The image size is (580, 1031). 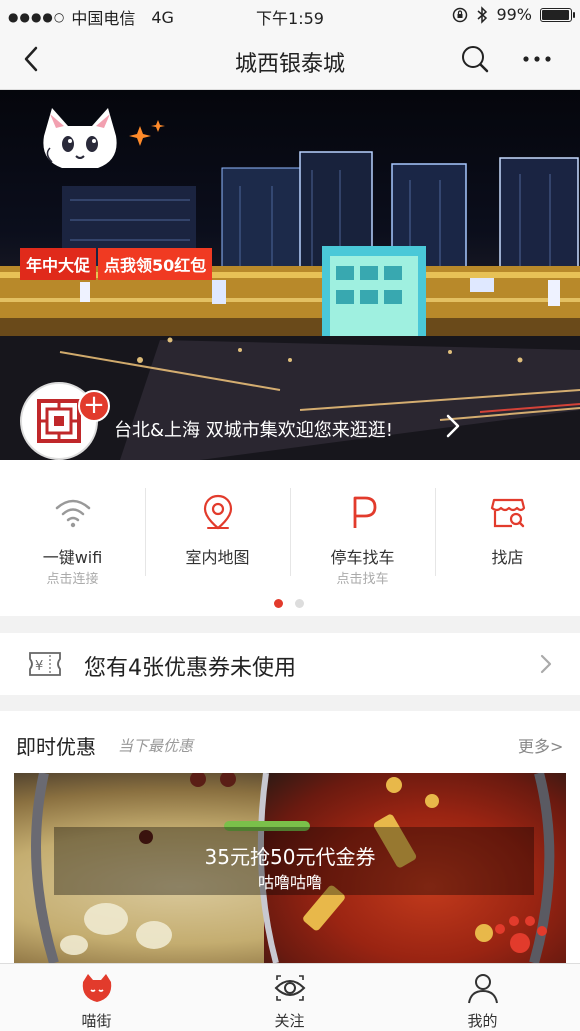 I want to click on tab-me: 我的, so click(x=482, y=997).